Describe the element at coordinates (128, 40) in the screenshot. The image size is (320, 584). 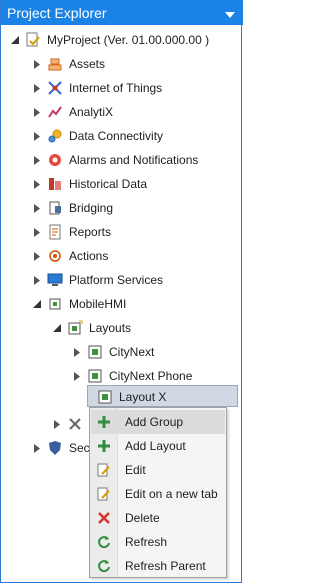
I see `tree-node-label: MyProject (Ver. 01.00.000.00 )` at that location.